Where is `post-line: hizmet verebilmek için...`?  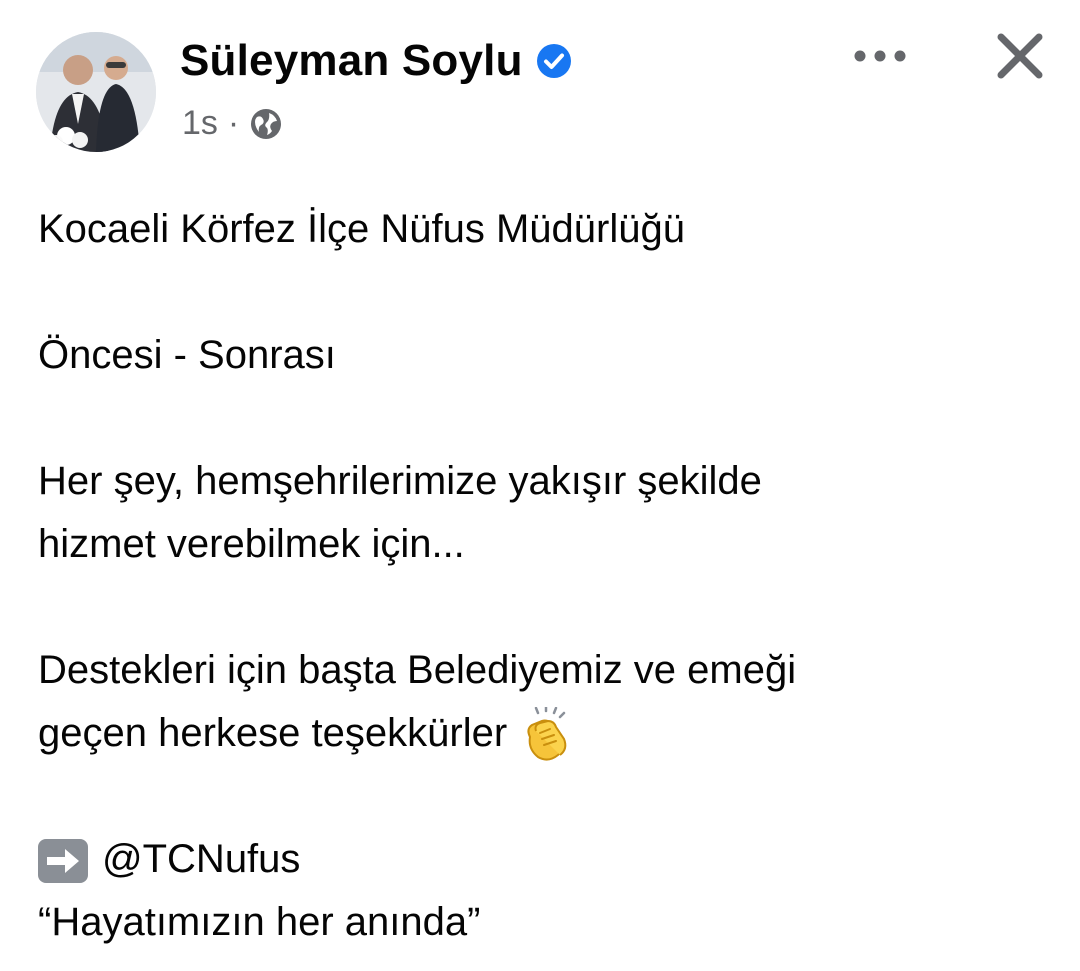 post-line: hizmet verebilmek için... is located at coordinates (251, 544).